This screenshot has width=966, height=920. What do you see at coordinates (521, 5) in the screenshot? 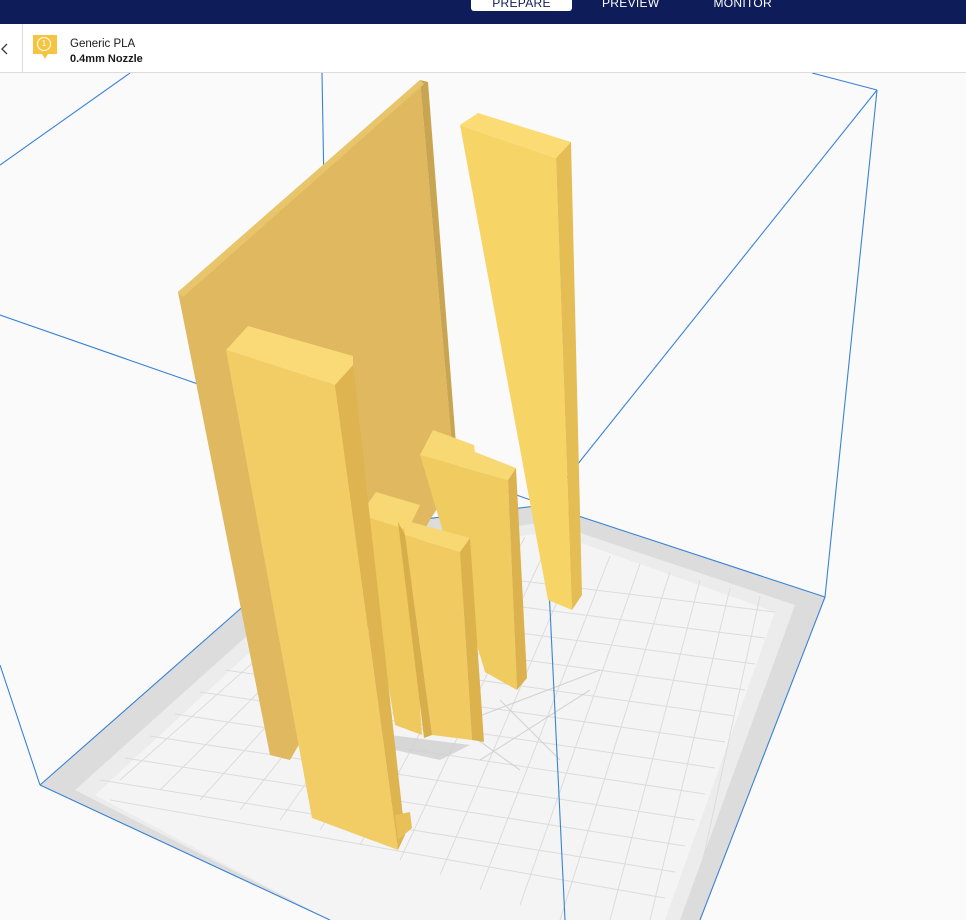
I see `tab-prepare: PREPARE` at bounding box center [521, 5].